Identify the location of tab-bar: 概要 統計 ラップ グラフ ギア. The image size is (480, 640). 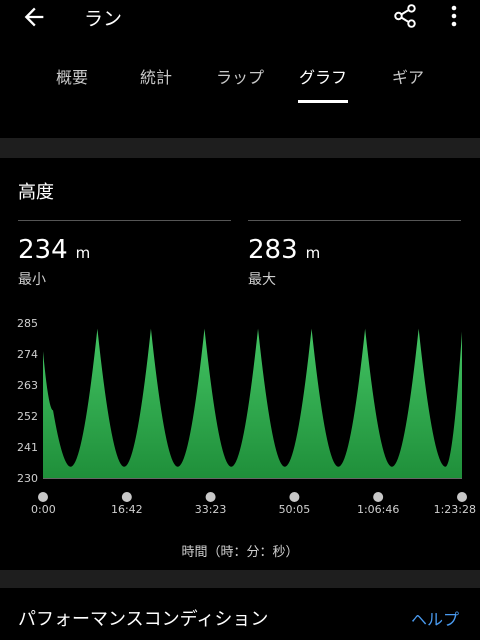
(240, 82).